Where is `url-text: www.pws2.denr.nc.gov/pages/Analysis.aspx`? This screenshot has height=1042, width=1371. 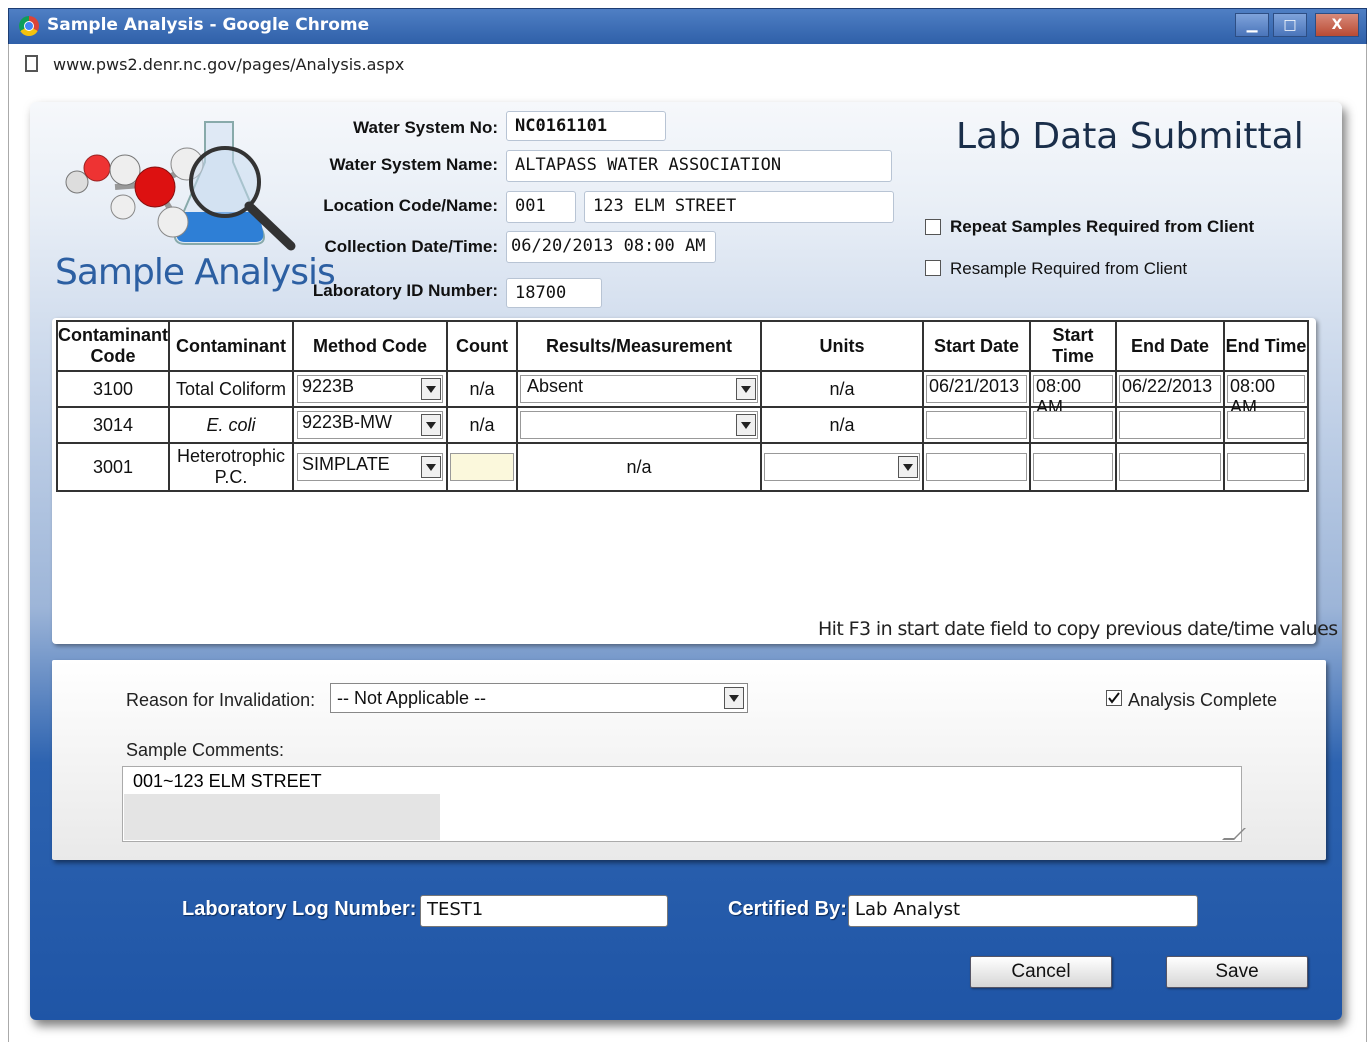 url-text: www.pws2.denr.nc.gov/pages/Analysis.aspx is located at coordinates (228, 64).